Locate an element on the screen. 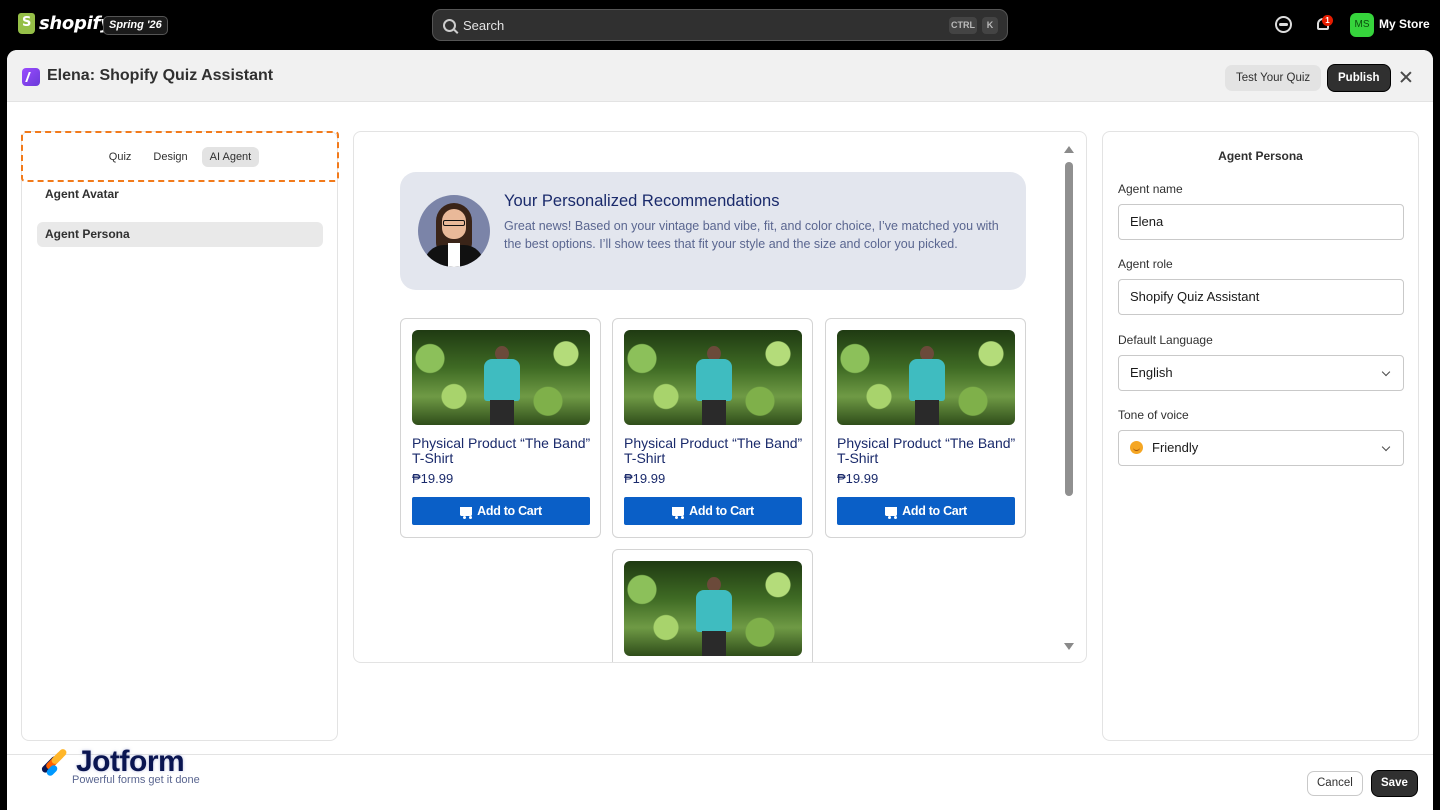 This screenshot has height=810, width=1440. app-icon is located at coordinates (31, 77).